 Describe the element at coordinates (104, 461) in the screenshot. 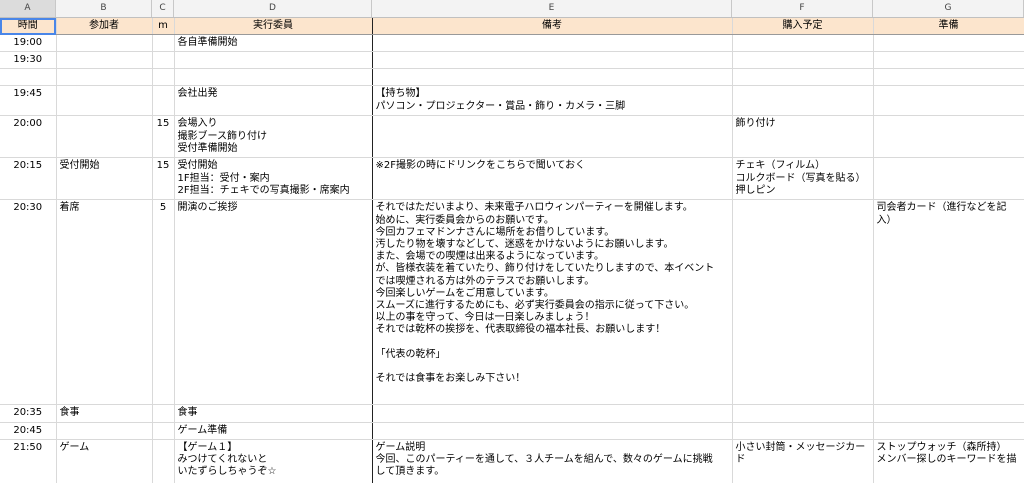

I see `cell-participants: ゲーム` at that location.